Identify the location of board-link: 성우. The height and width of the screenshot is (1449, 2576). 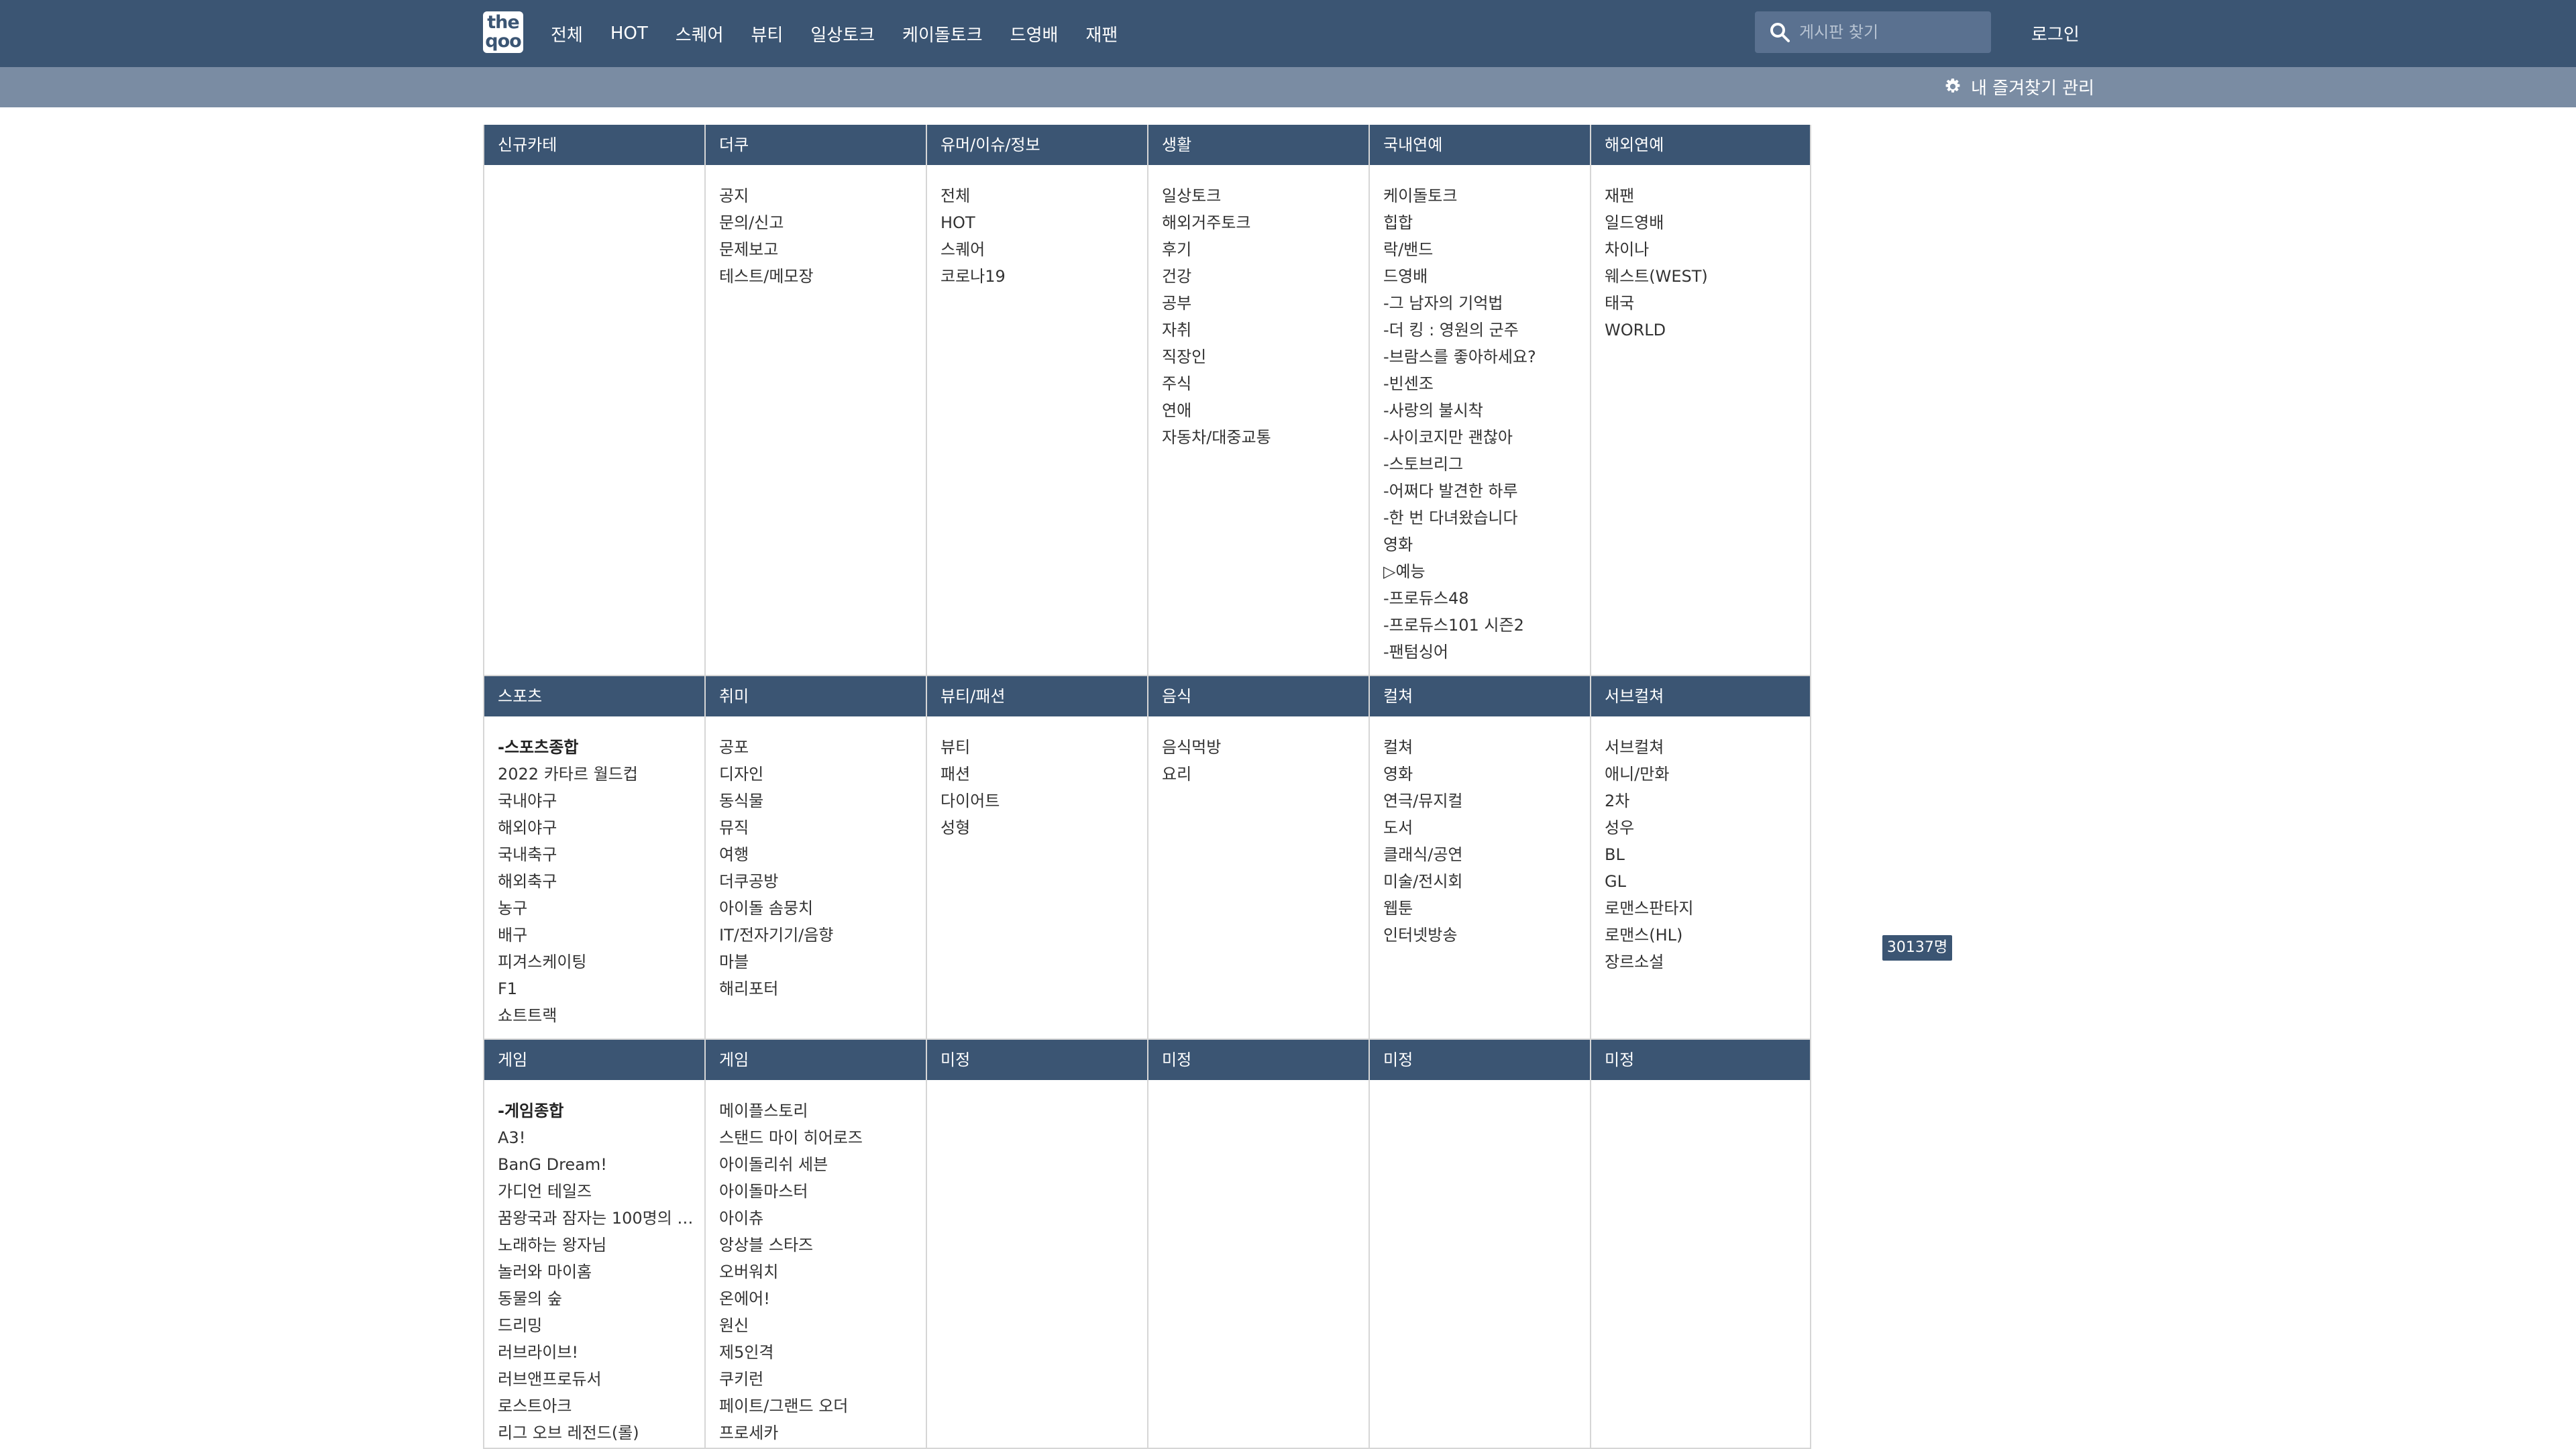
(1707, 827).